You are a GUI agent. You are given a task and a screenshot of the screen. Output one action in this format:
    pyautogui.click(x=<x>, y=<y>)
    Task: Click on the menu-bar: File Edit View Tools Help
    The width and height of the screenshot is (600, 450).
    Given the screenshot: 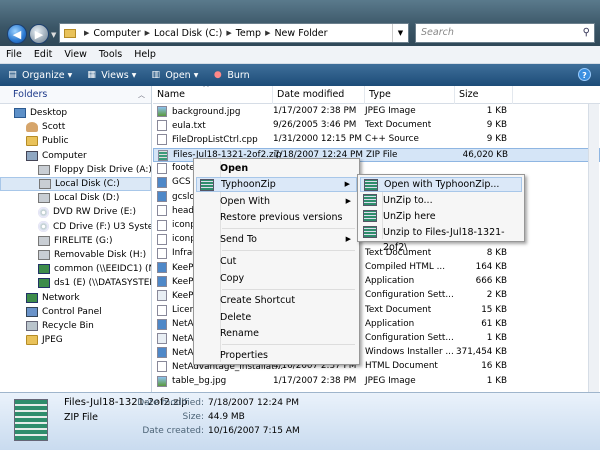 What is the action you would take?
    pyautogui.click(x=300, y=55)
    